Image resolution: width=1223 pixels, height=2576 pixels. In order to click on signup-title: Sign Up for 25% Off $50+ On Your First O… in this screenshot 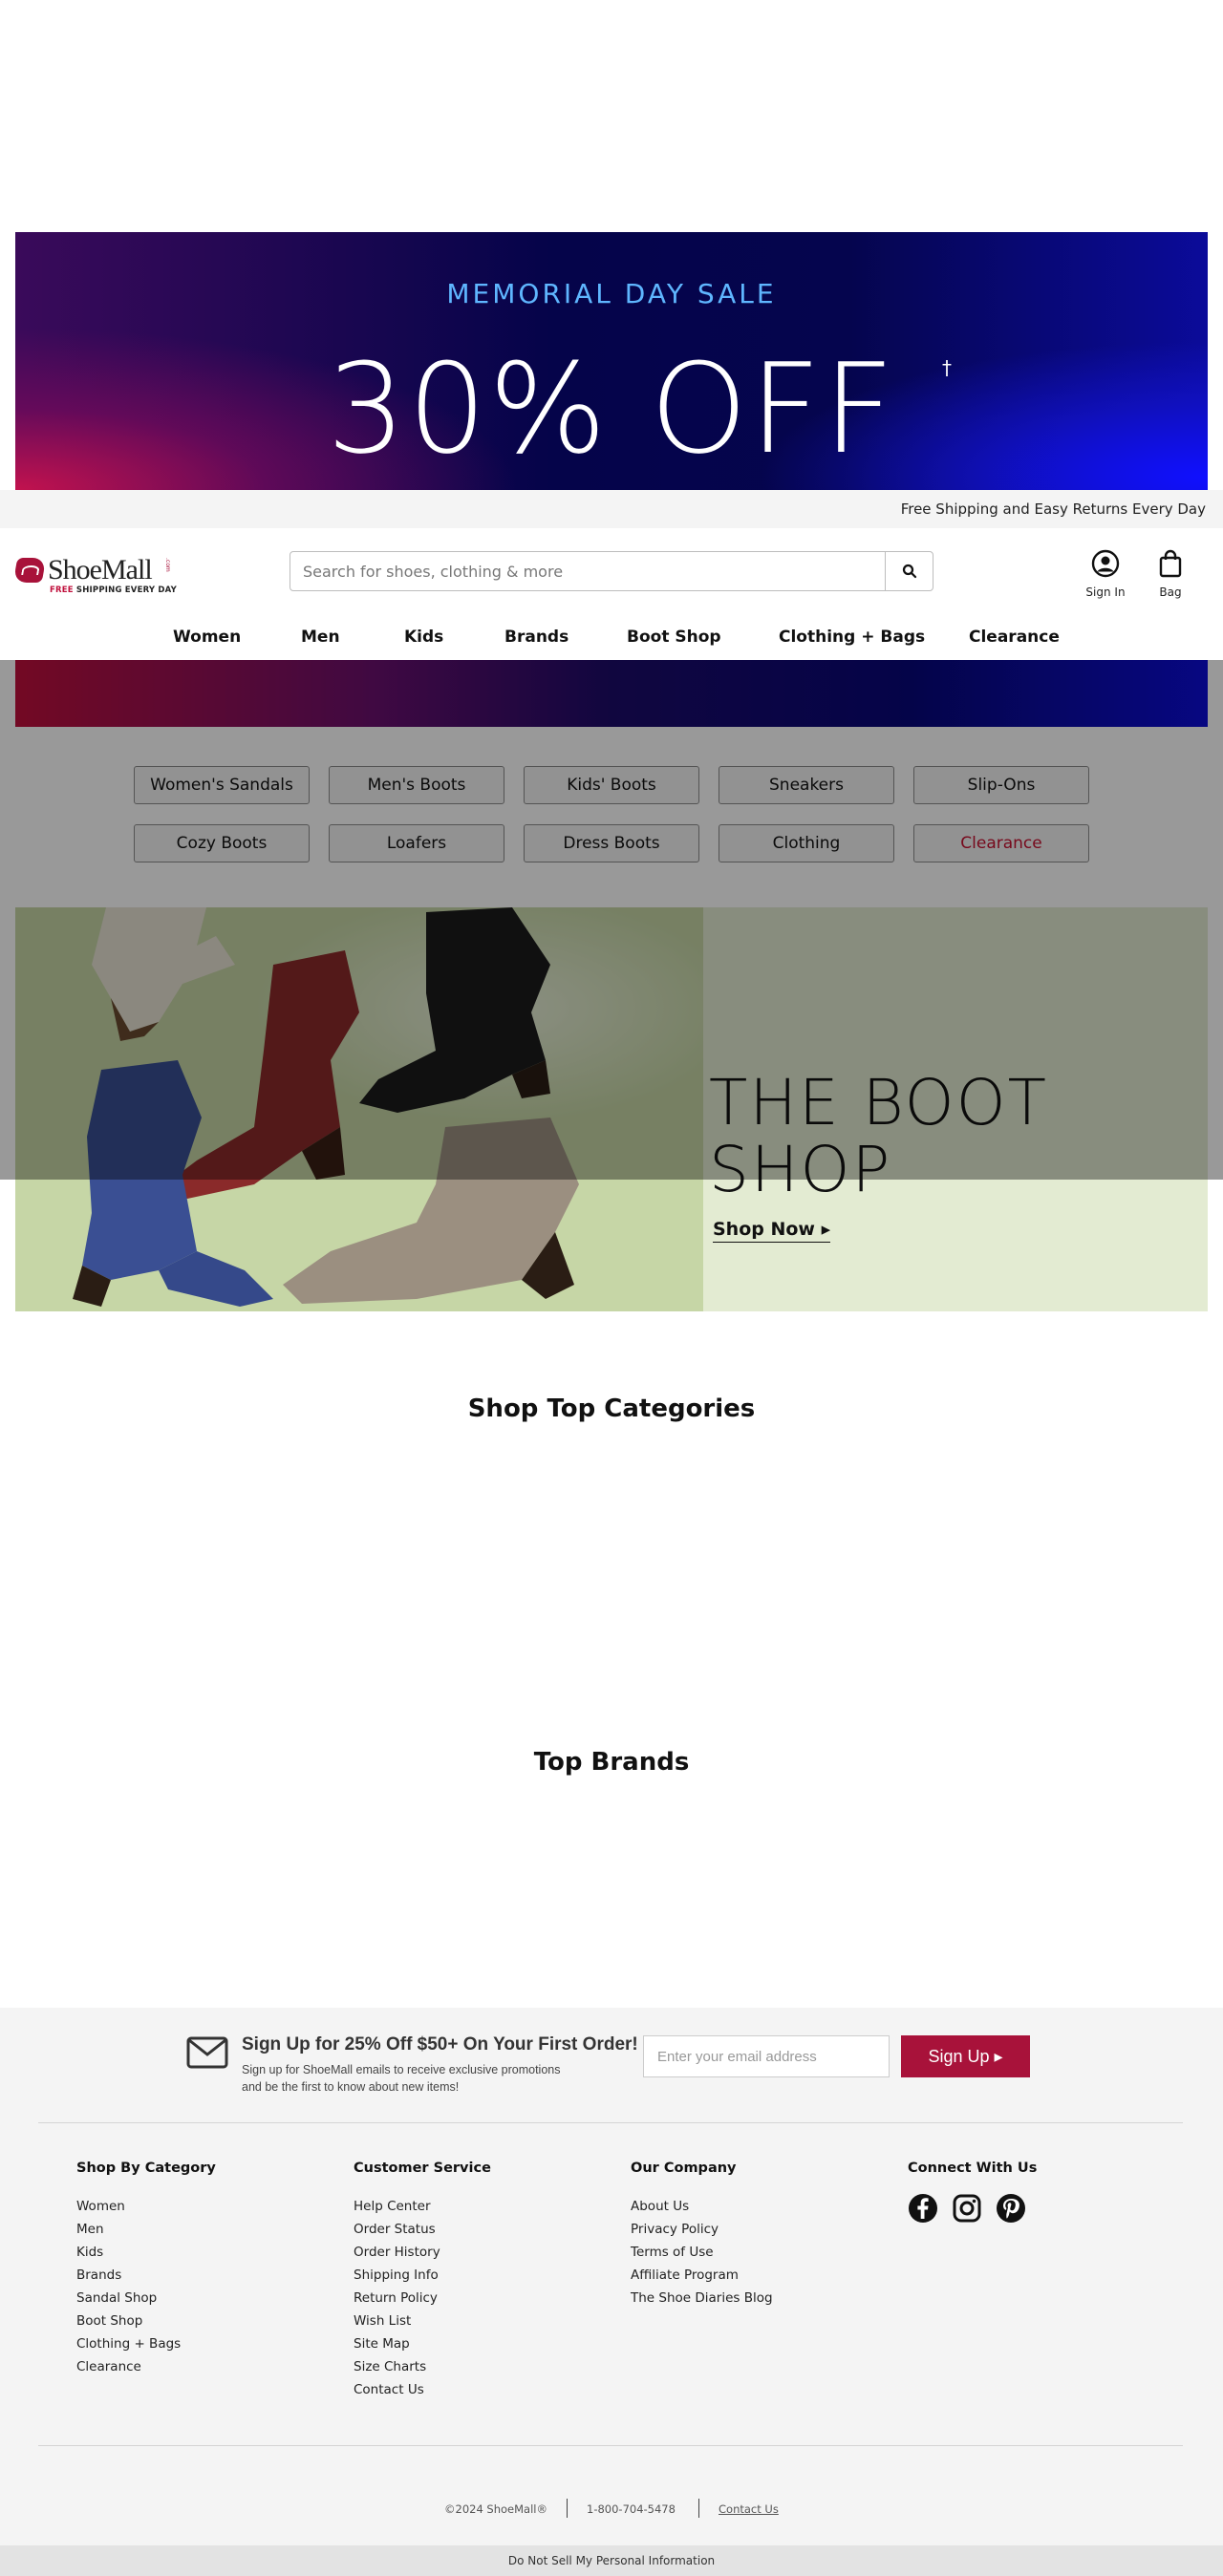, I will do `click(440, 2044)`.